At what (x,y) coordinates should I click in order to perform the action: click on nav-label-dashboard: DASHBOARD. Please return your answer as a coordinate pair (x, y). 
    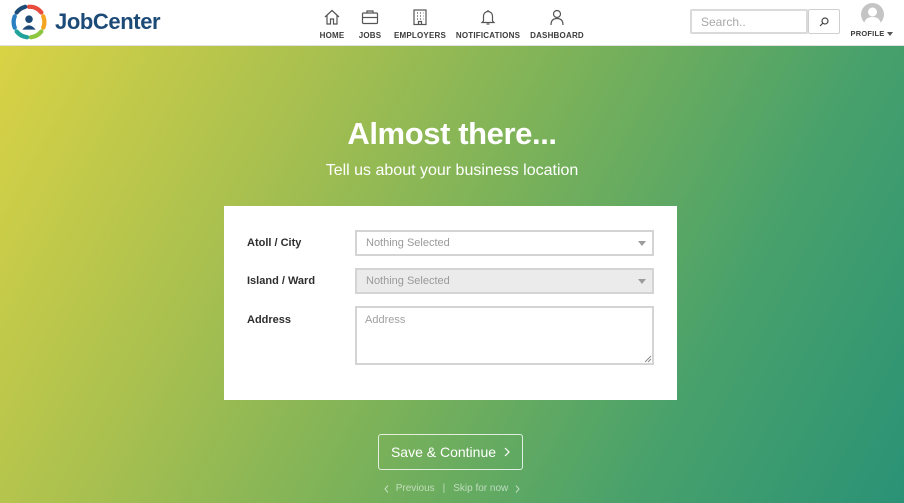
    Looking at the image, I should click on (557, 35).